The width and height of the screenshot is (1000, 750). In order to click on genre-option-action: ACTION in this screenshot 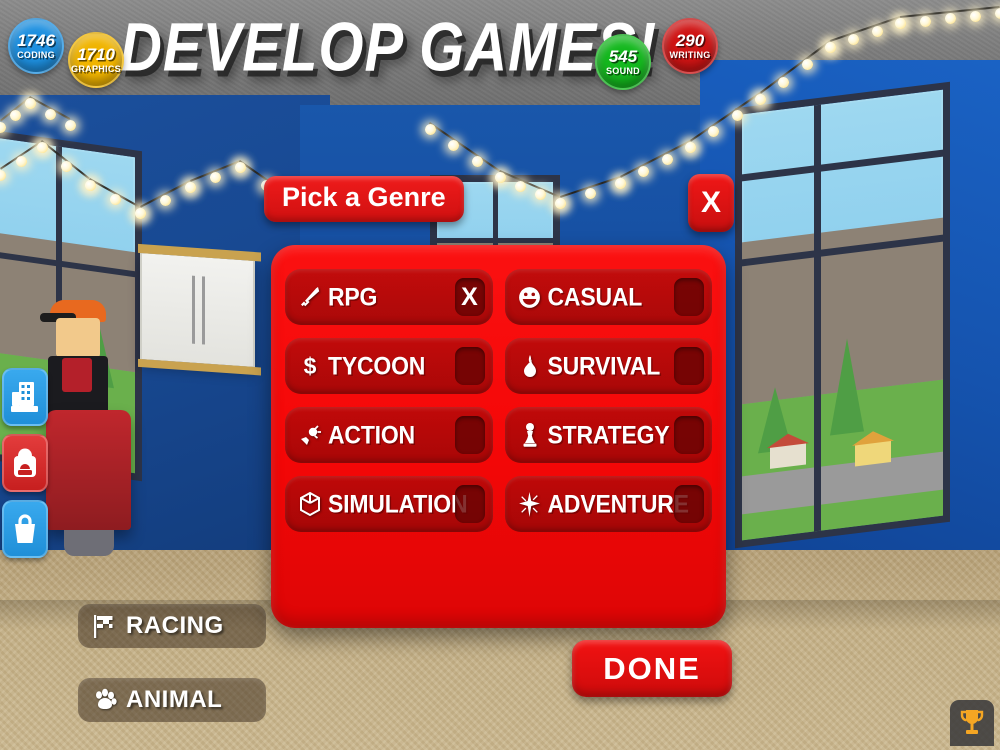, I will do `click(389, 435)`.